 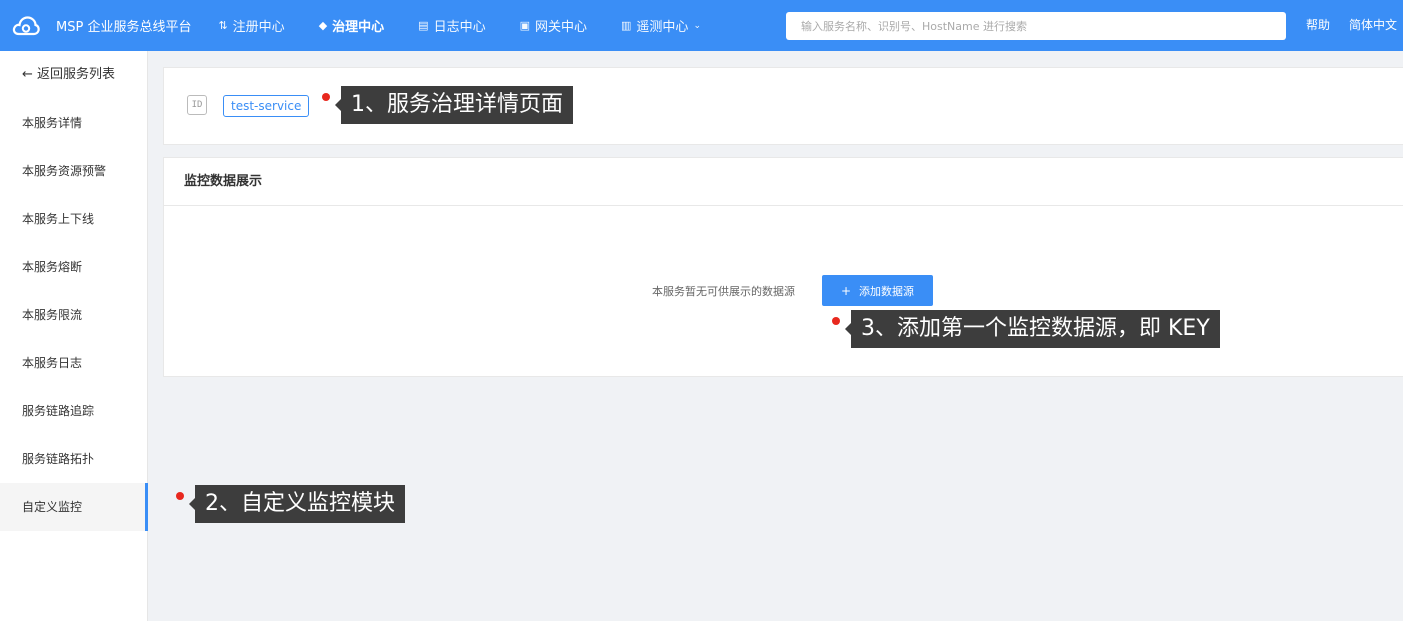 I want to click on layers-icon: ◆, so click(x=323, y=25).